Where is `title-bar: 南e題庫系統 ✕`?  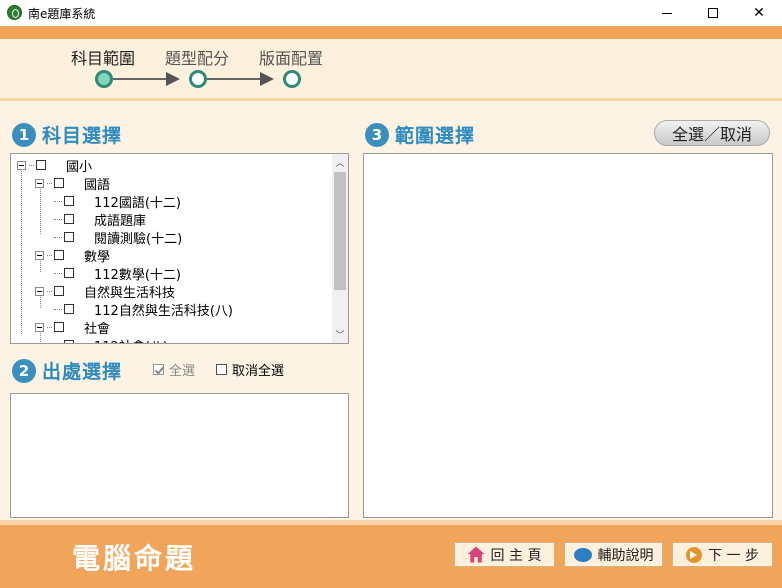
title-bar: 南e題庫系統 ✕ is located at coordinates (391, 13).